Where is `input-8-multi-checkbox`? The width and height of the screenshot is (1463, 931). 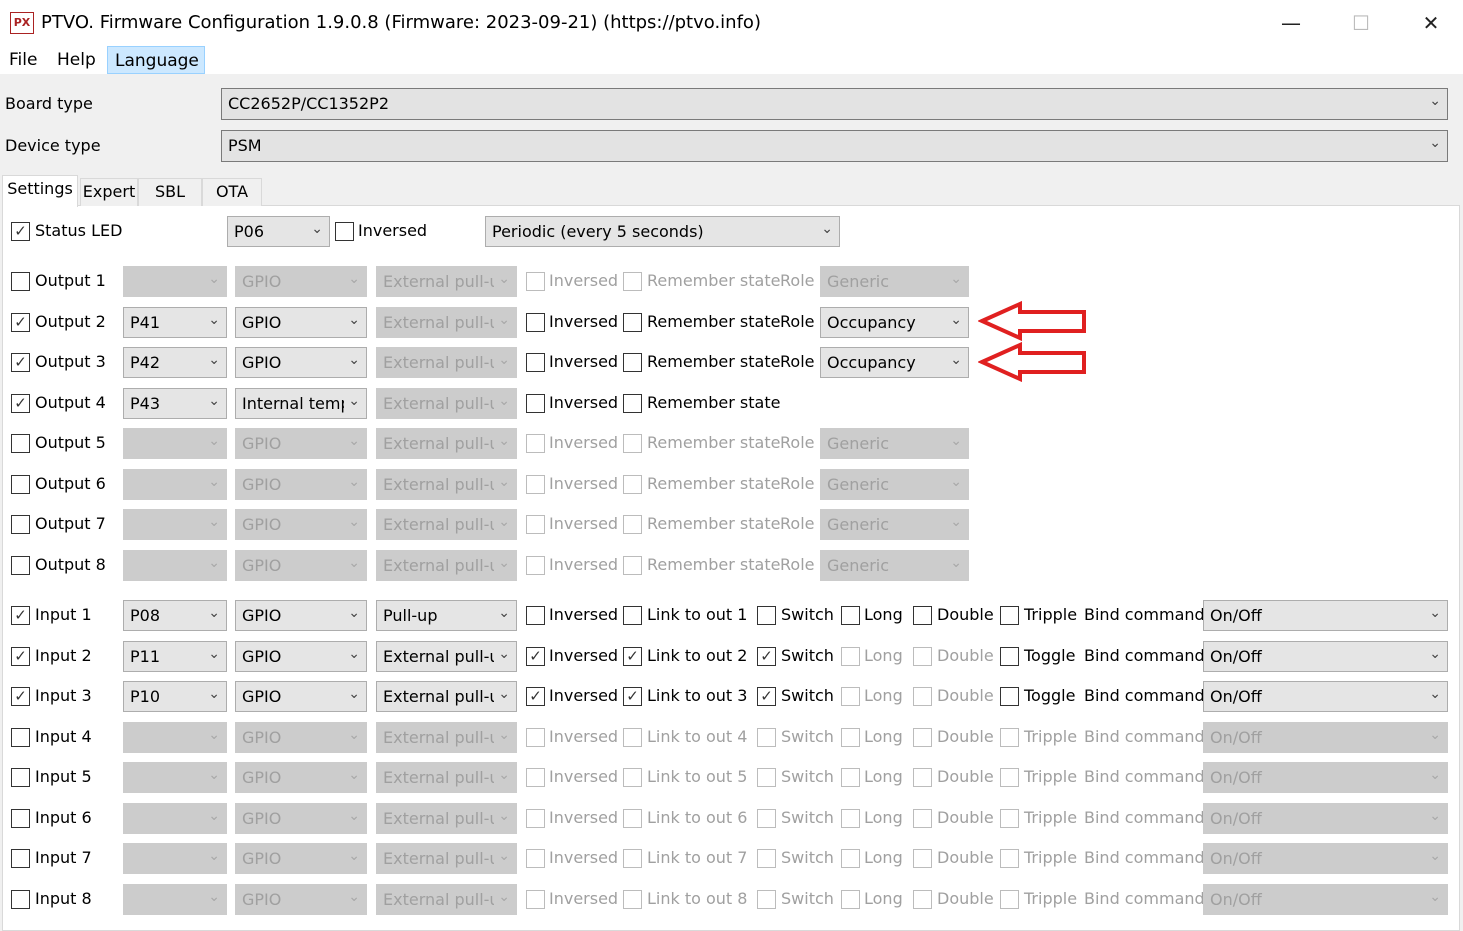
input-8-multi-checkbox is located at coordinates (1009, 899).